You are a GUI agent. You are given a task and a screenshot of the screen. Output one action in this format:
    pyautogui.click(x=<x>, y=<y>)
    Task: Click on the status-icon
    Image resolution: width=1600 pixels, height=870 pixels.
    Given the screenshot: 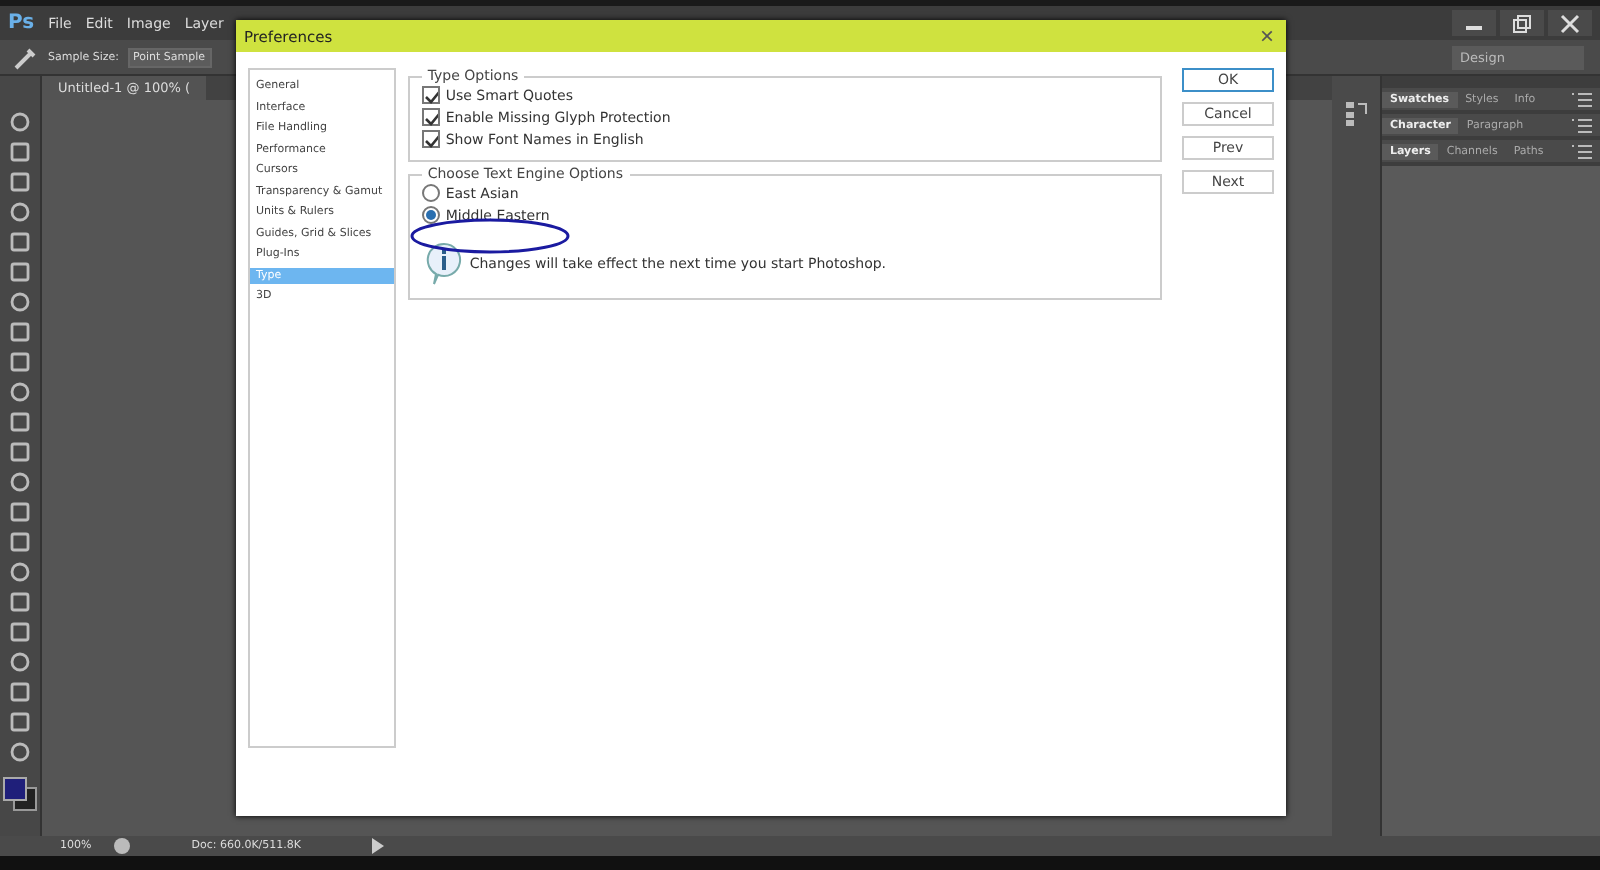 What is the action you would take?
    pyautogui.click(x=121, y=846)
    